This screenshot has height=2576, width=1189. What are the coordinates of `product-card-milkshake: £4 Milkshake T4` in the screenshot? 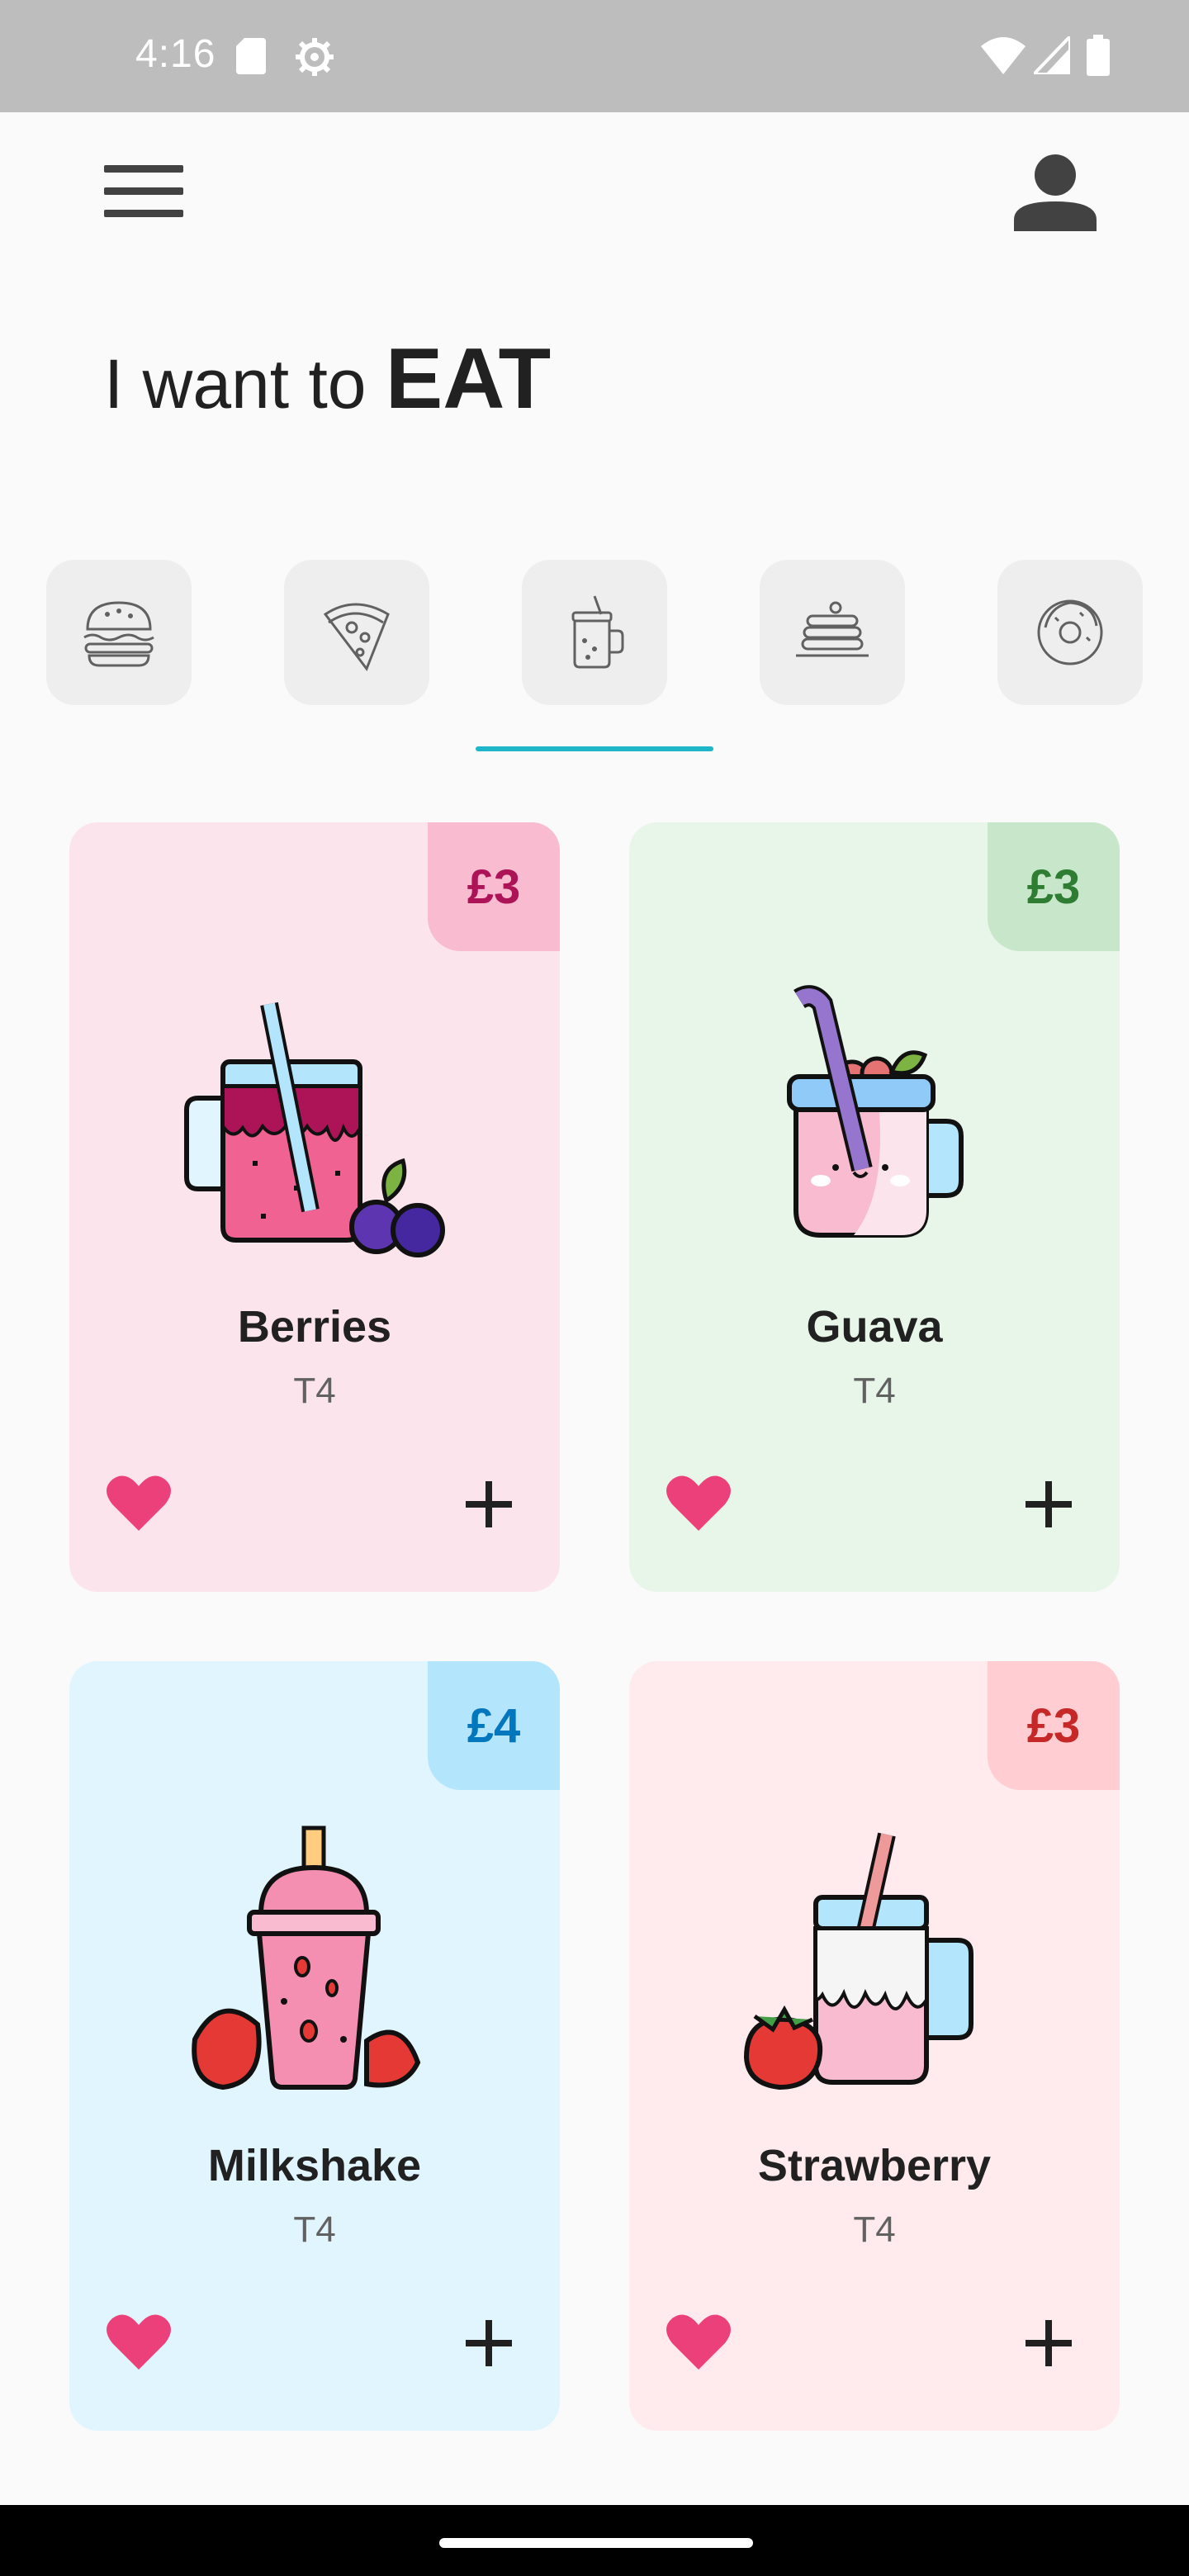 It's located at (314, 2046).